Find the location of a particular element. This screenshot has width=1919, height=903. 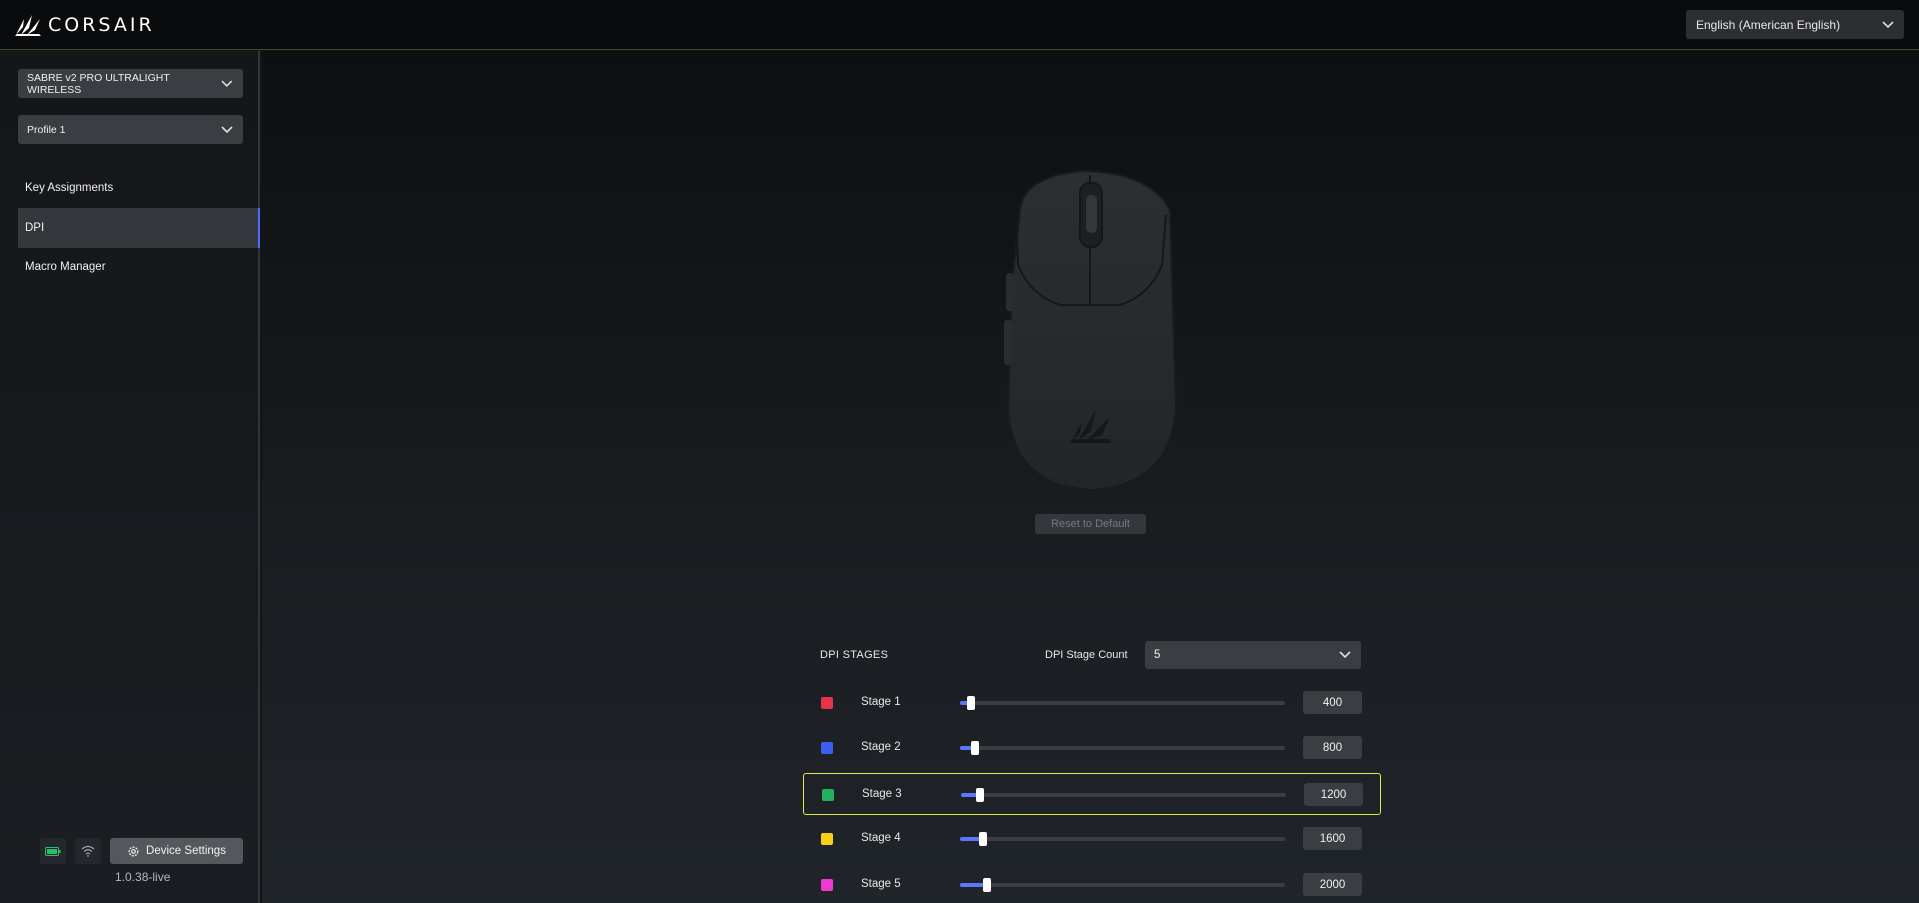

dpi-stages-title: DPI STAGES is located at coordinates (854, 655).